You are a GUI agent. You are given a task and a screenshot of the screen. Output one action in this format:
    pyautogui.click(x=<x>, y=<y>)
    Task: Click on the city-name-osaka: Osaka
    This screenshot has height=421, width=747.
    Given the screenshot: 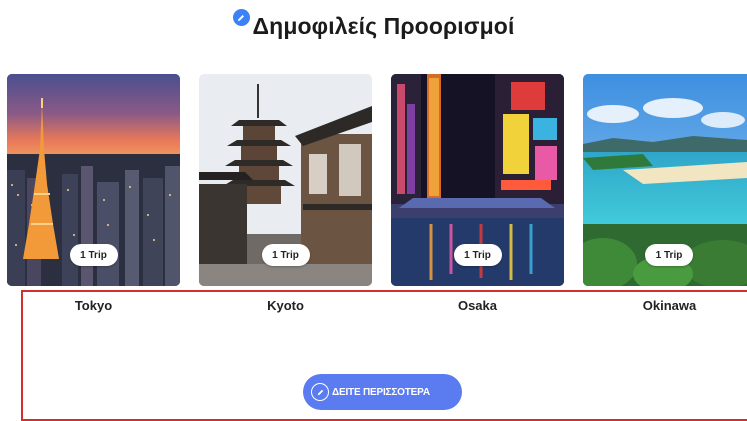 What is the action you would take?
    pyautogui.click(x=477, y=305)
    